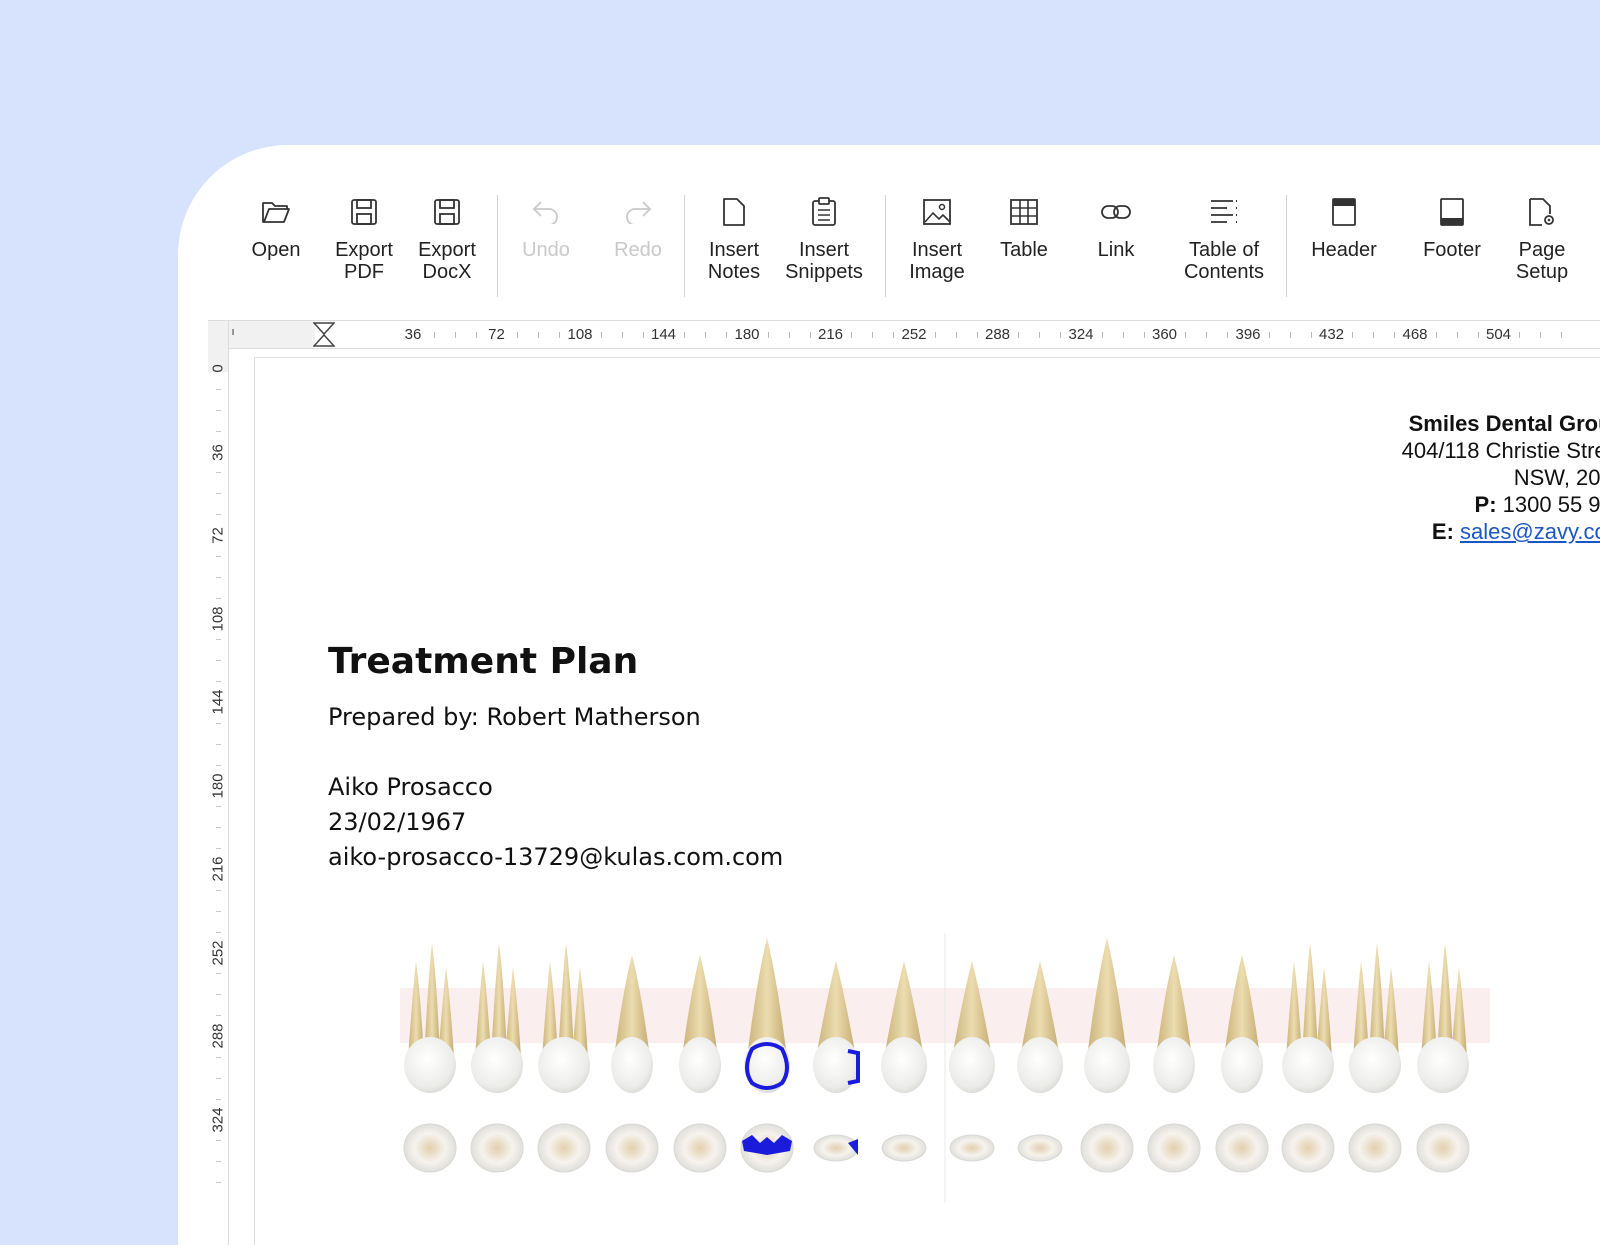  What do you see at coordinates (1551, 504) in the screenshot?
I see `phone-value: 1300 55 999` at bounding box center [1551, 504].